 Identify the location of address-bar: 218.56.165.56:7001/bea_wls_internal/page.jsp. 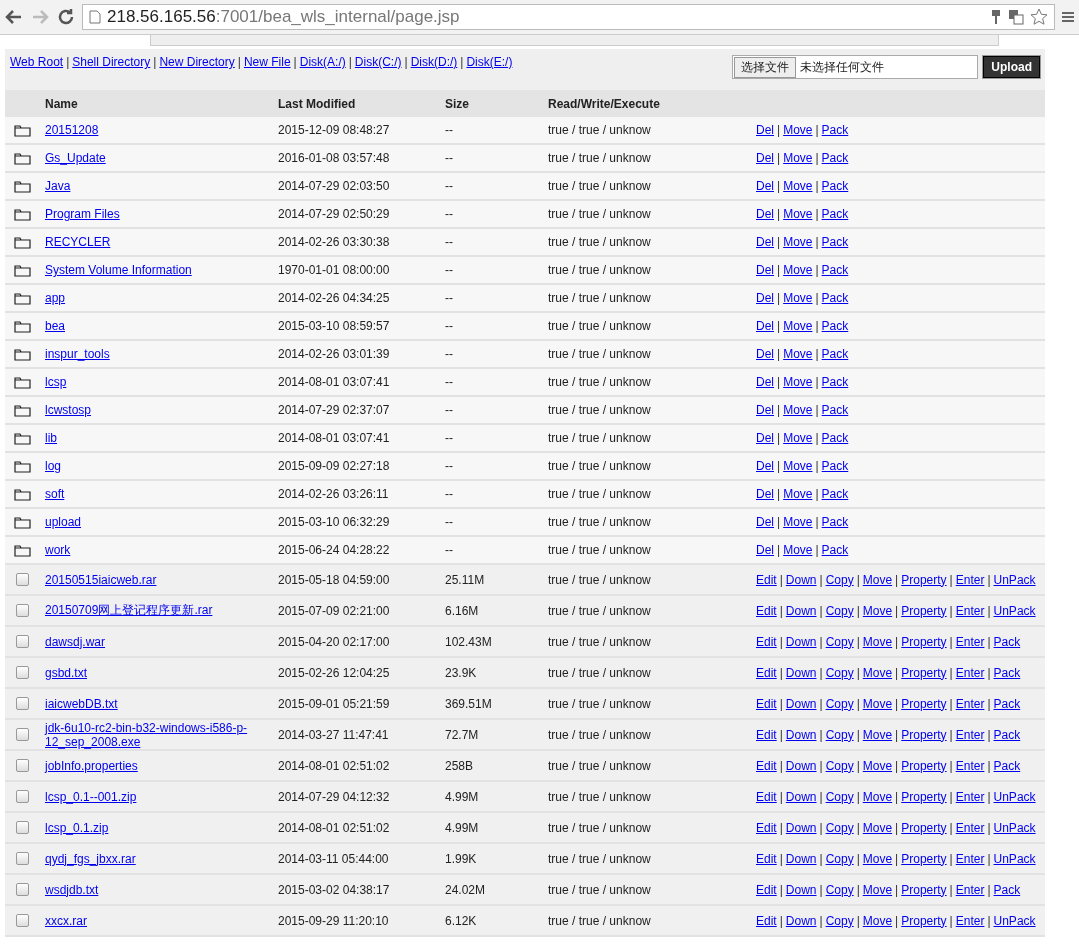
(568, 17).